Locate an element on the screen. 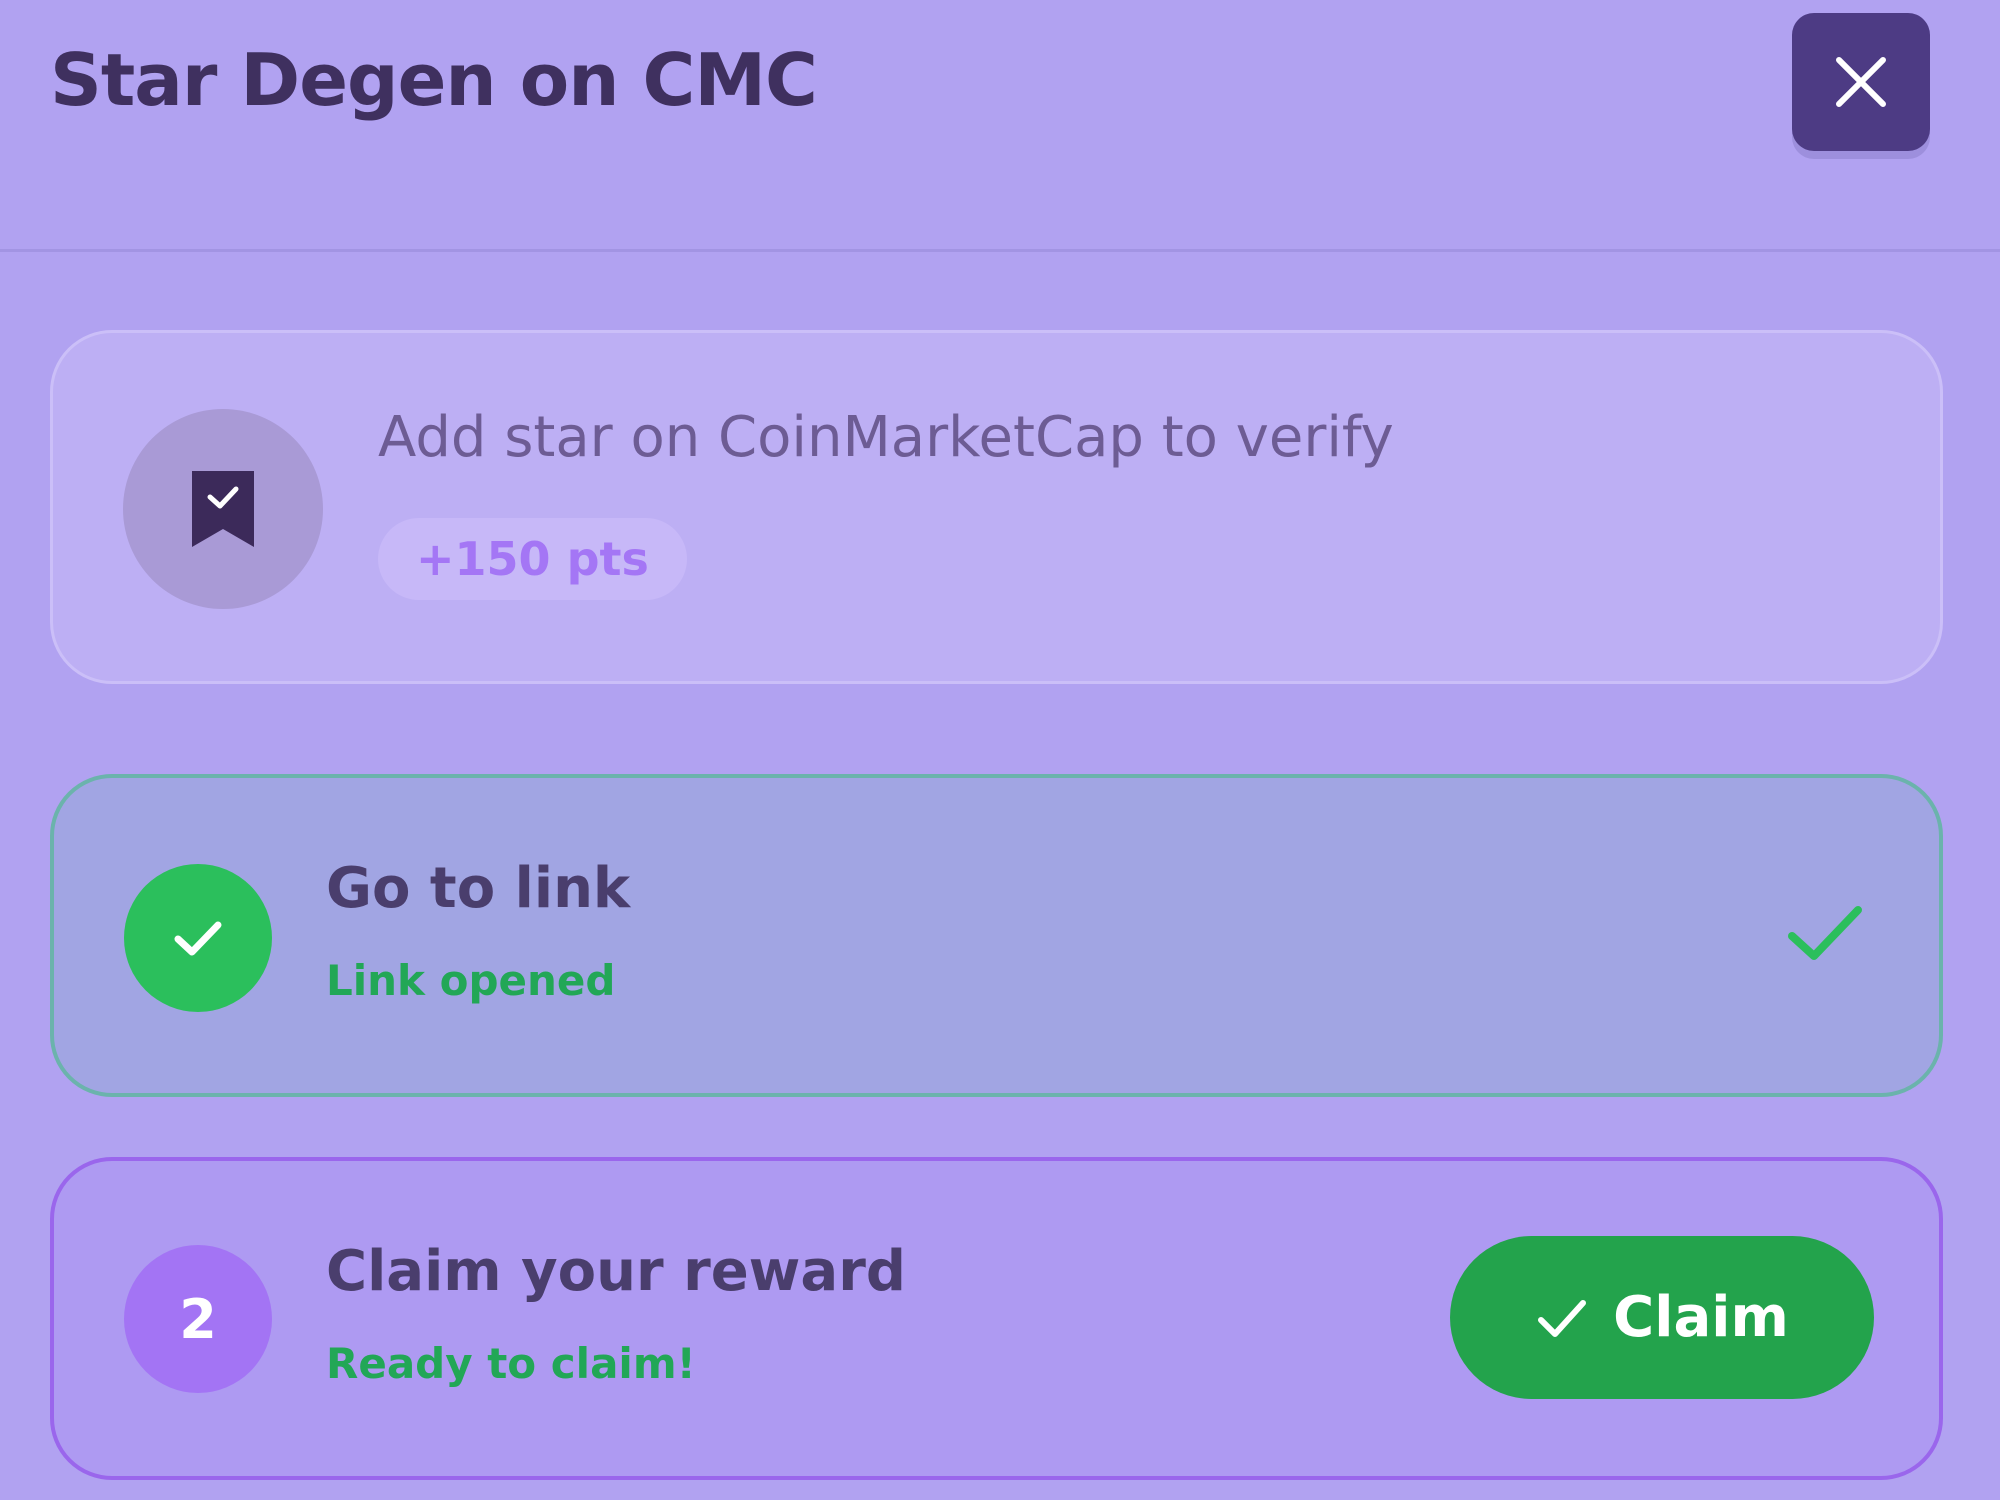  points-badge: +150 pts is located at coordinates (532, 559).